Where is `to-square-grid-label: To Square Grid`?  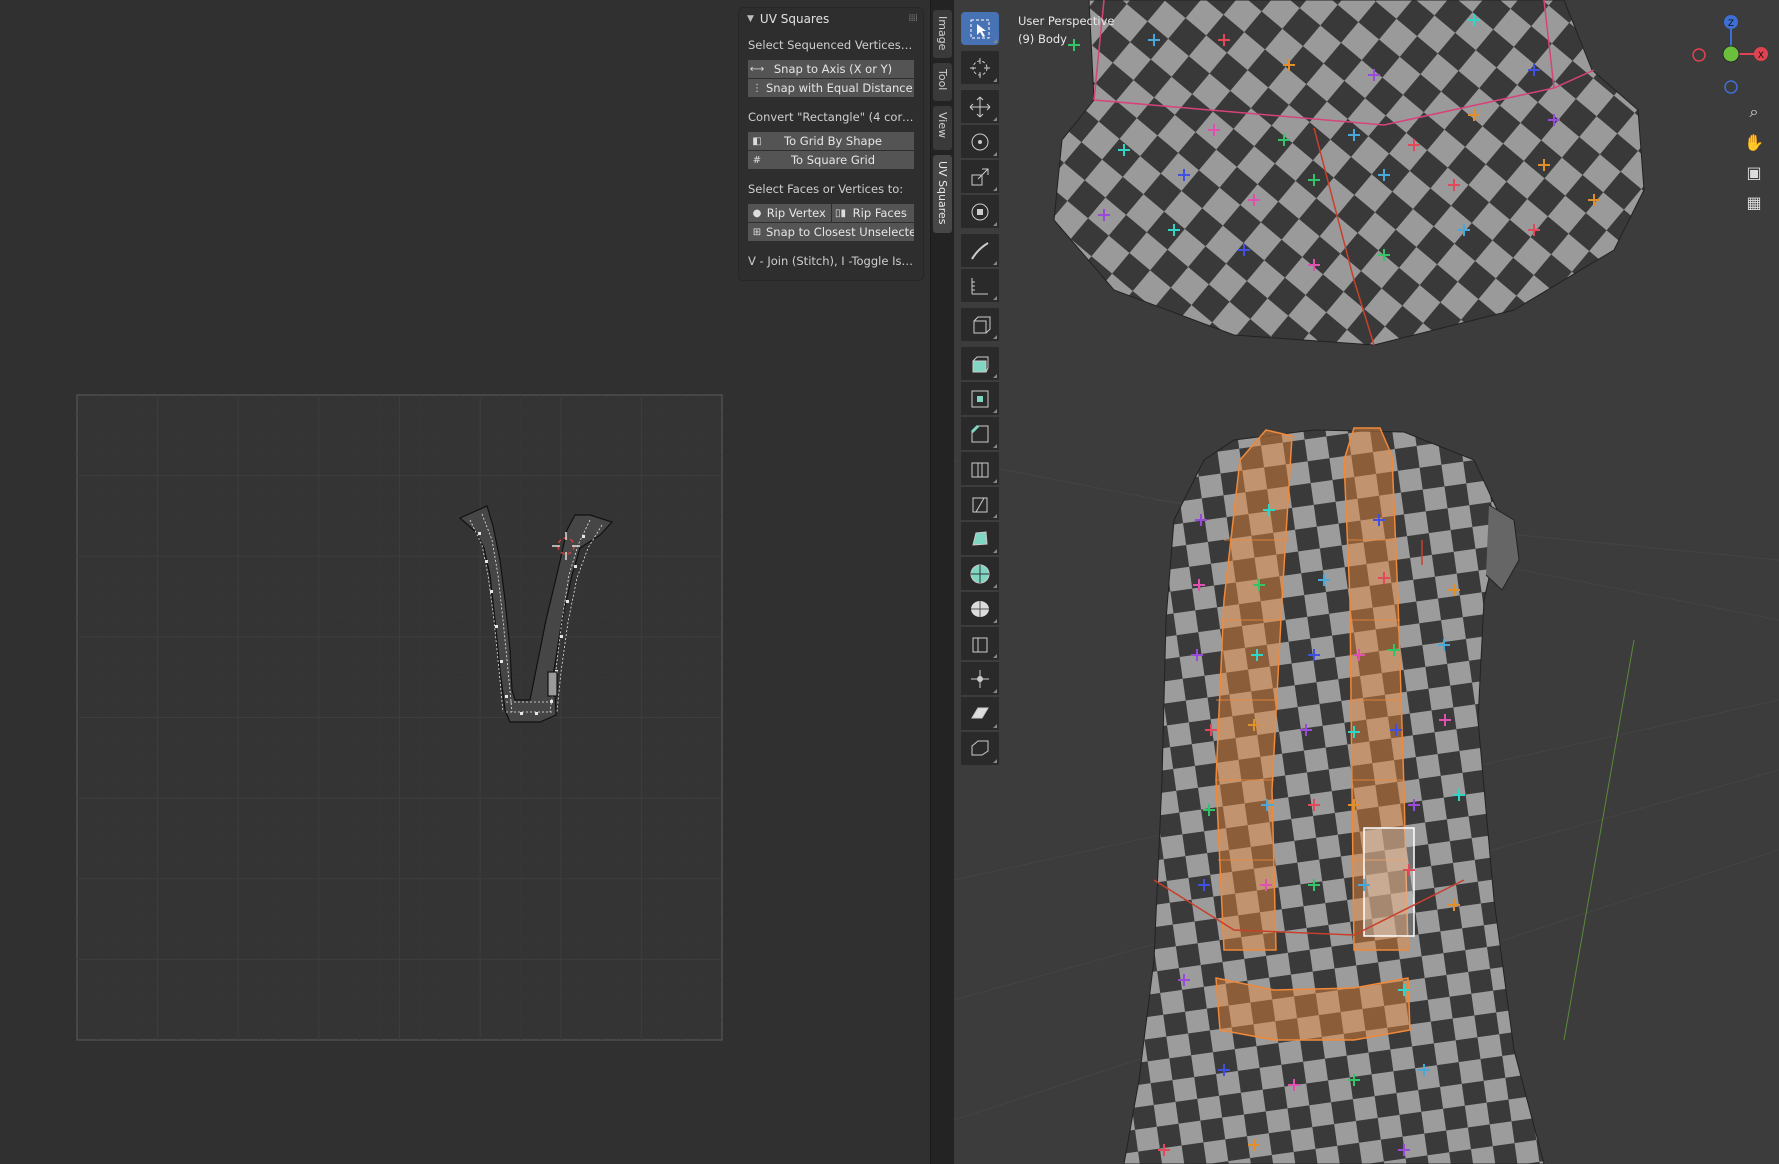
to-square-grid-label: To Square Grid is located at coordinates (833, 160).